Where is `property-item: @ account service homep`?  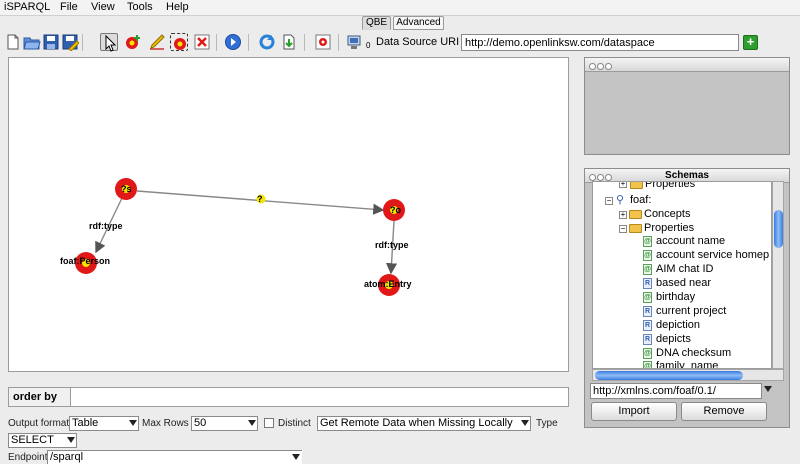
property-item: @ account service homep is located at coordinates (682, 255).